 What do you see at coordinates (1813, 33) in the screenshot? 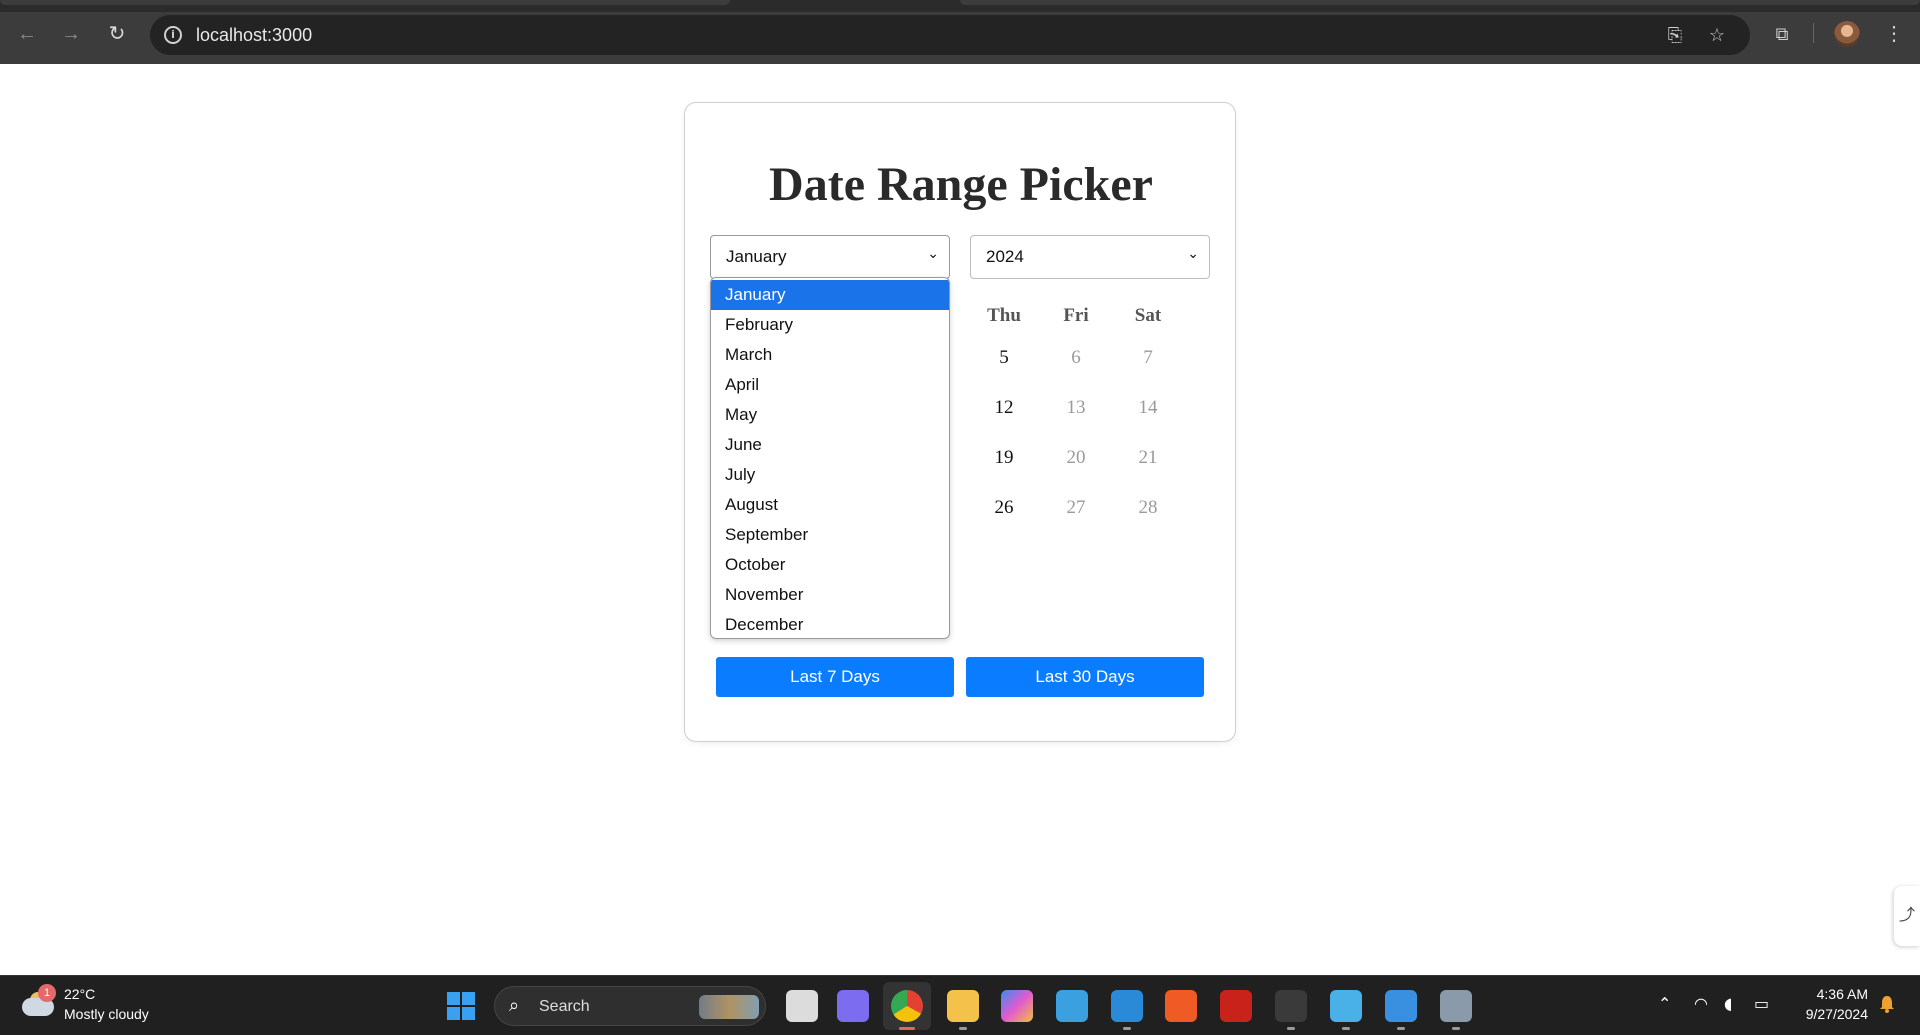
I see `toolbar-divider` at bounding box center [1813, 33].